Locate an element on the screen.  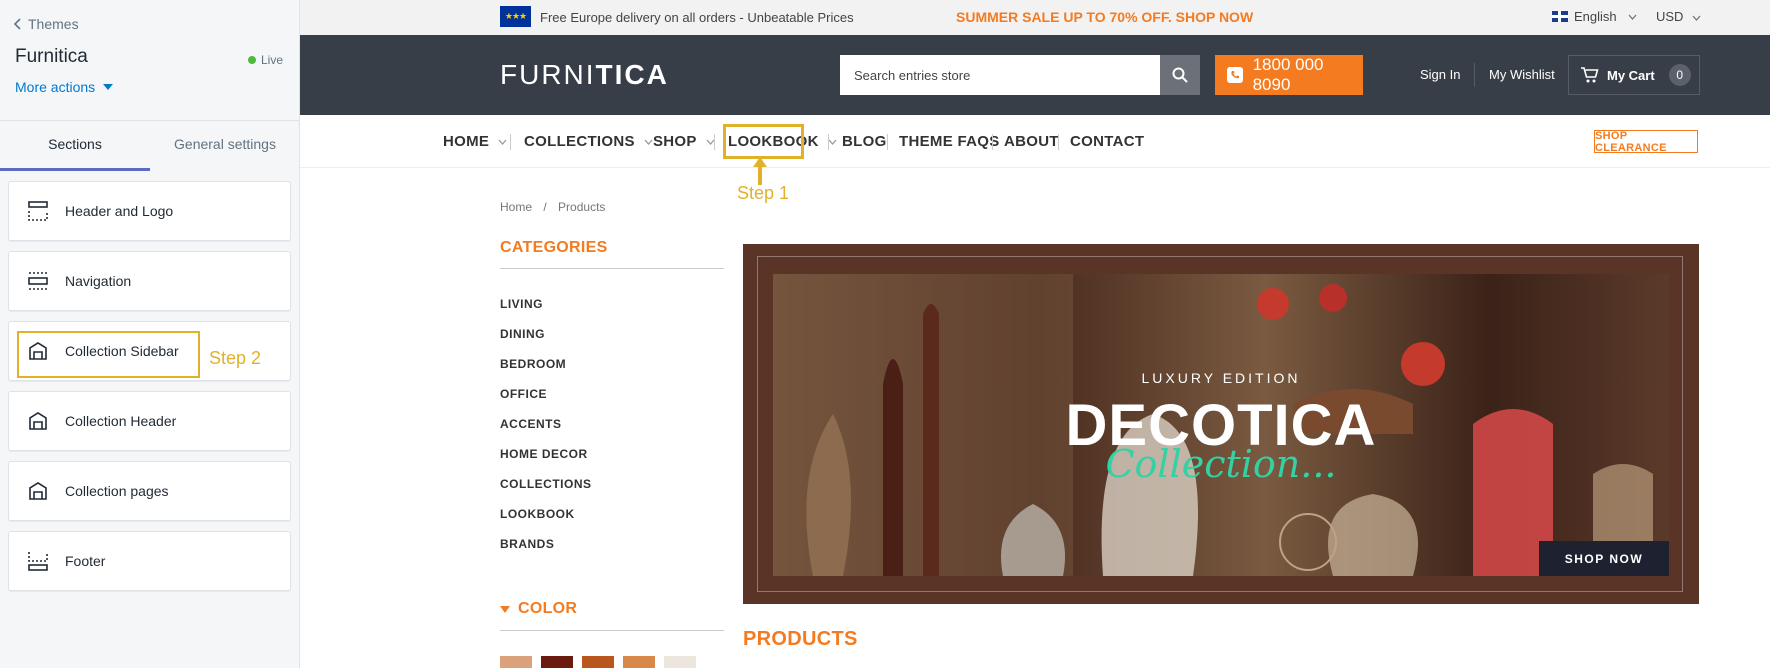
section-header-and-logo: Header and Logo is located at coordinates (149, 211).